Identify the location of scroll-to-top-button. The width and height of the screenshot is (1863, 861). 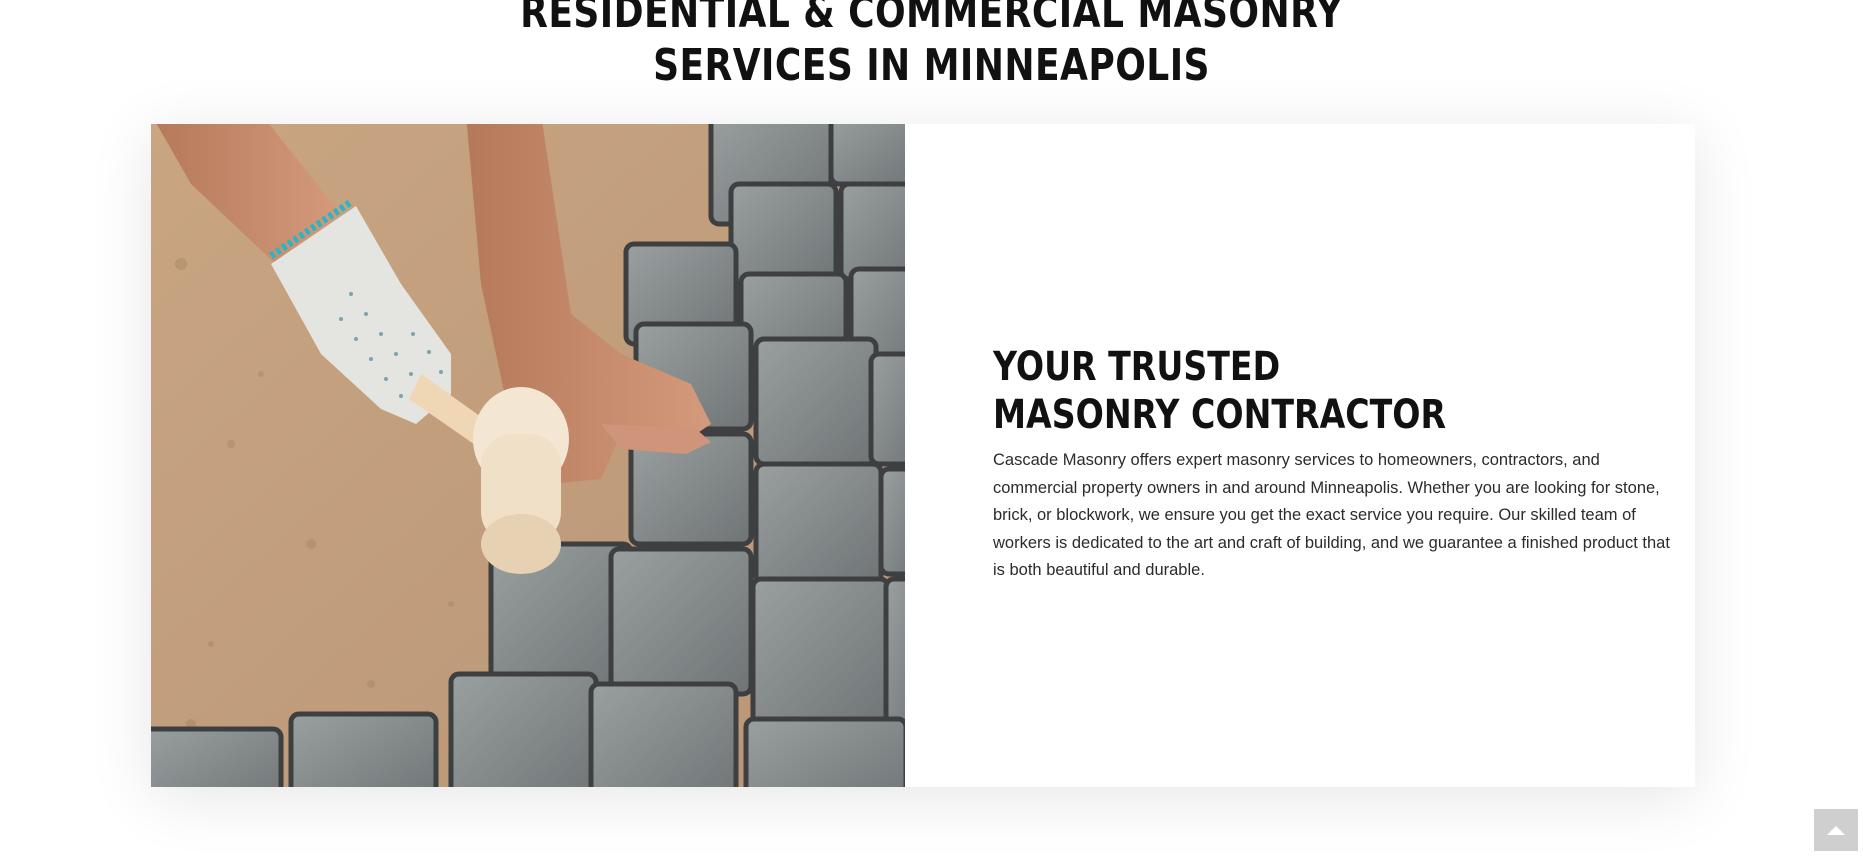
(1836, 830).